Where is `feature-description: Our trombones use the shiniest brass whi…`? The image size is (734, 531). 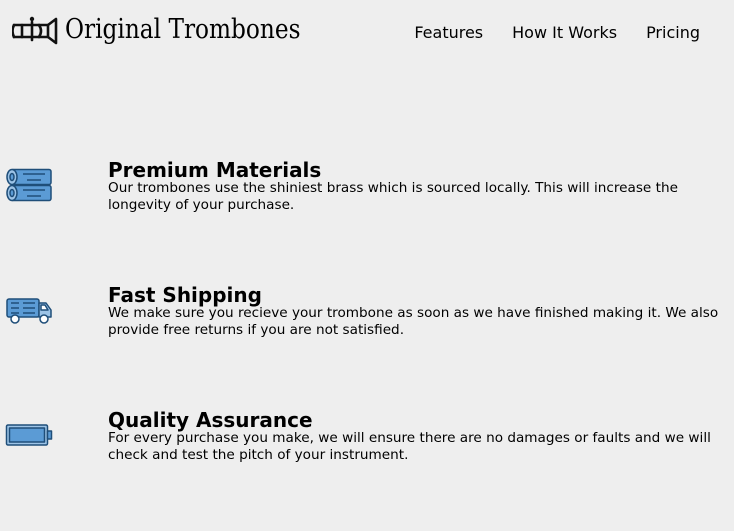 feature-description: Our trombones use the shiniest brass whi… is located at coordinates (393, 196).